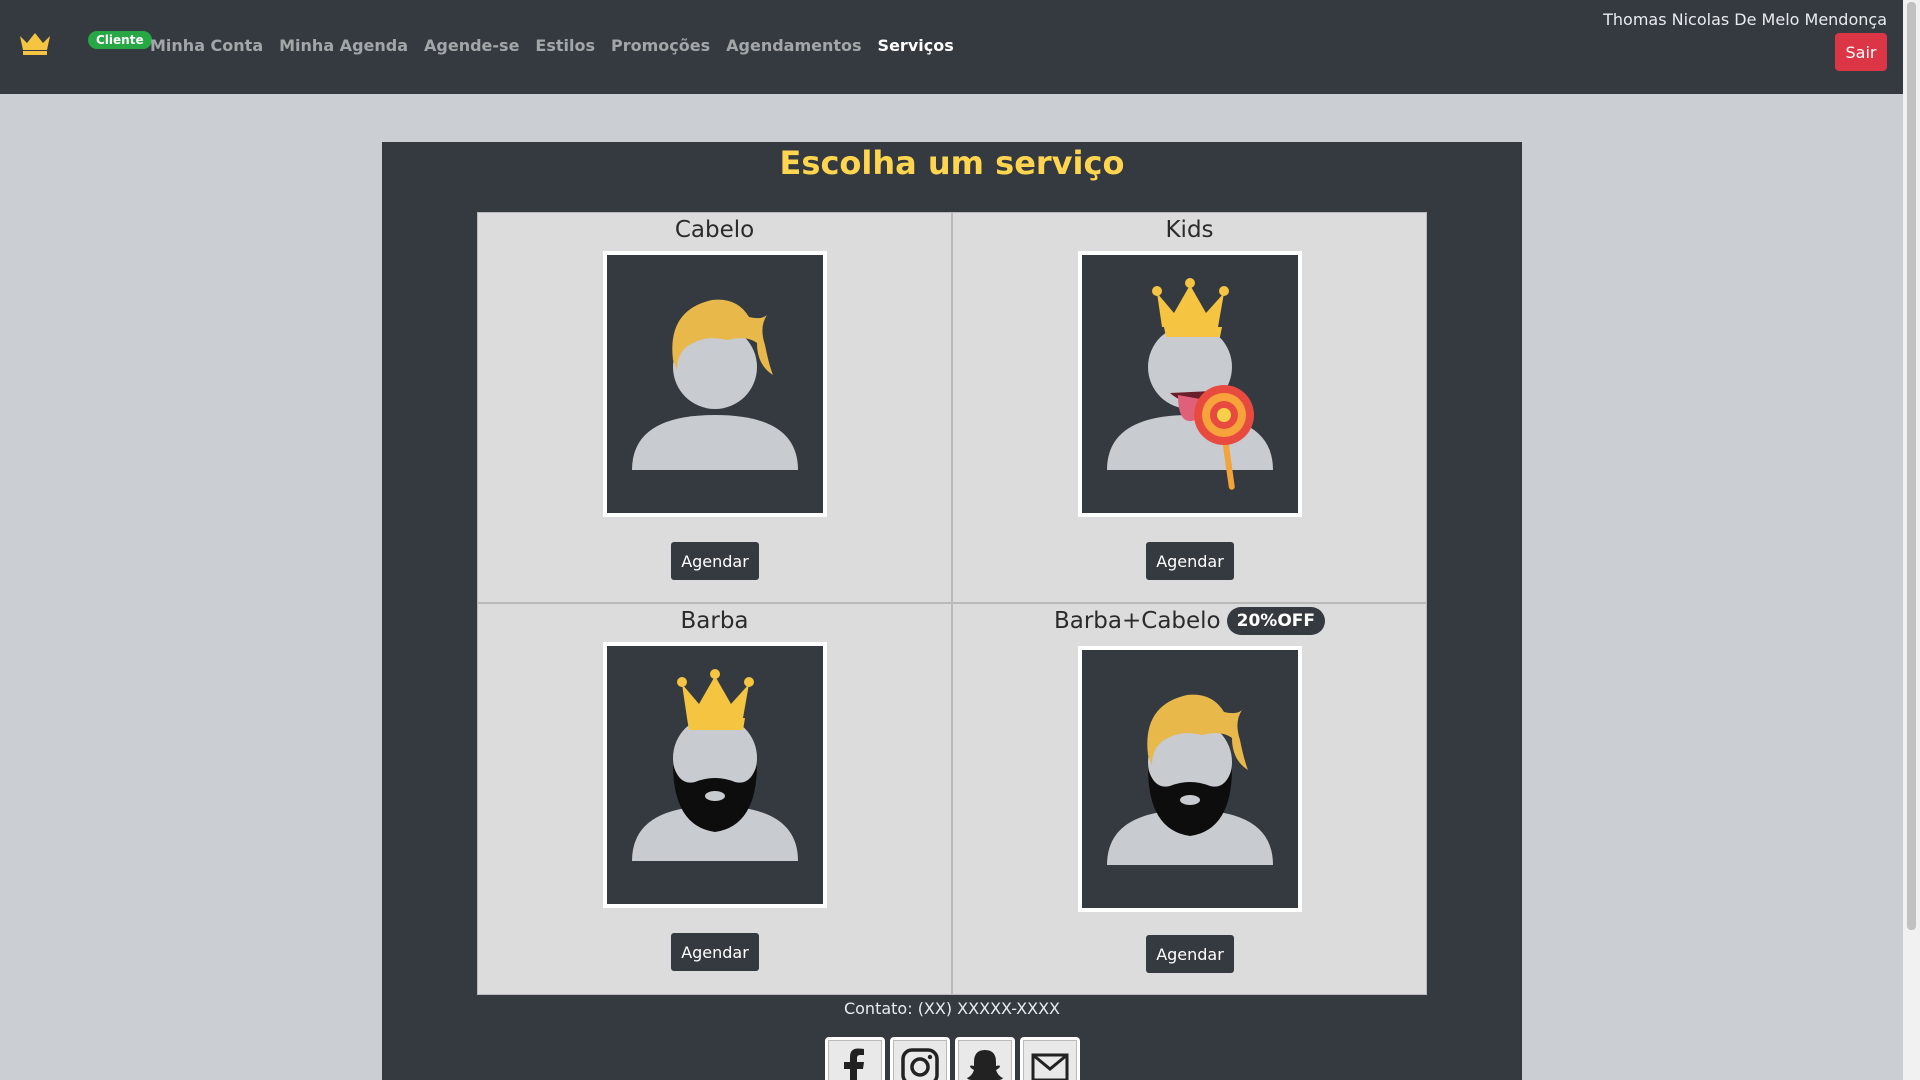 The width and height of the screenshot is (1920, 1080). Describe the element at coordinates (35, 43) in the screenshot. I see `crown-logo-icon` at that location.